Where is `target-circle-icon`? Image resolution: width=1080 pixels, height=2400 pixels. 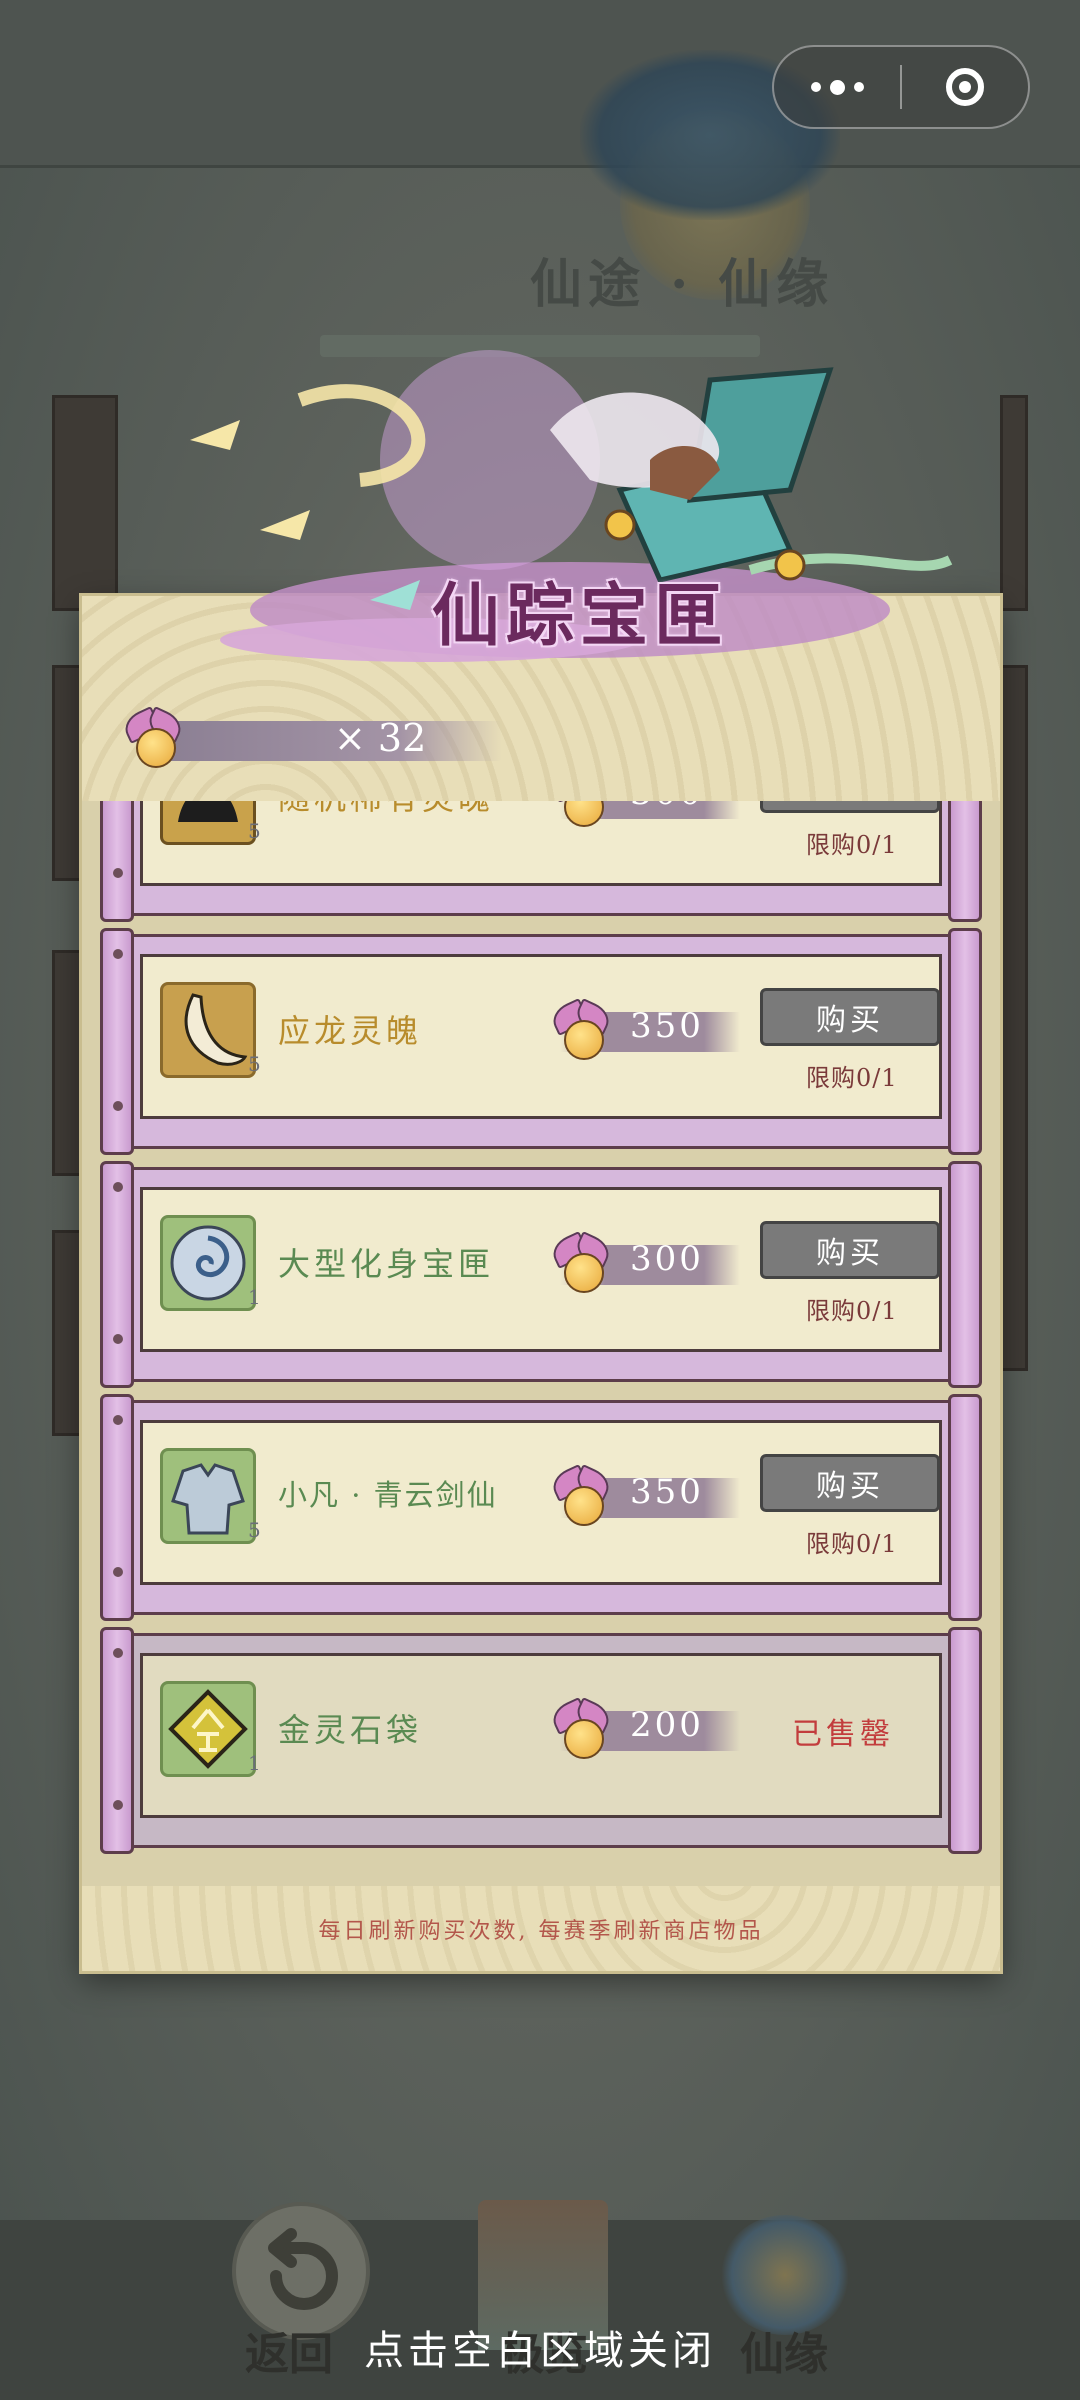 target-circle-icon is located at coordinates (964, 87).